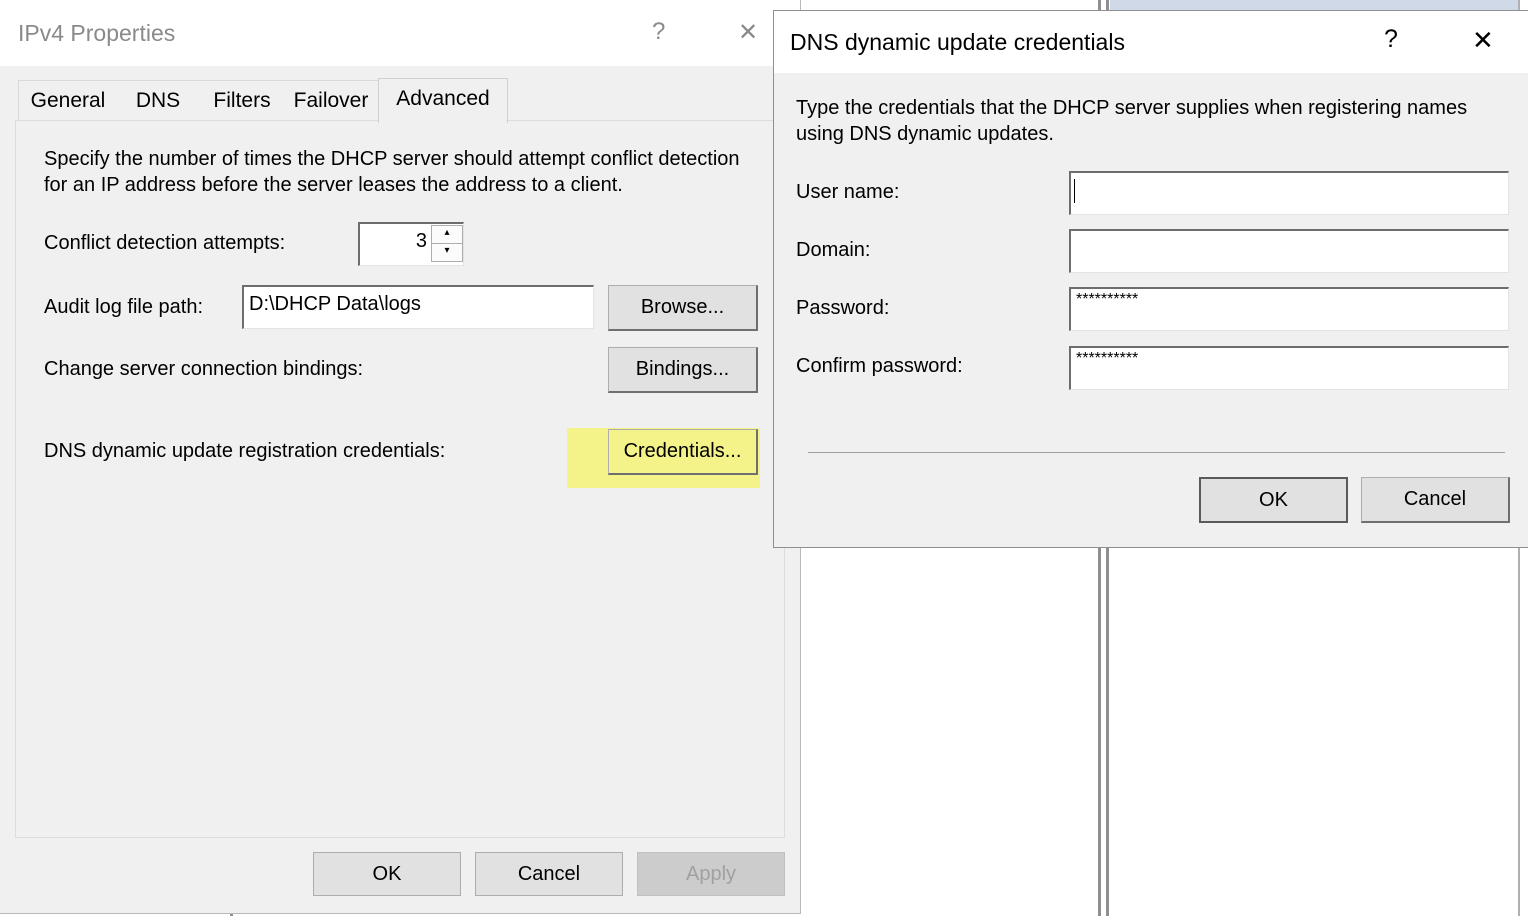 Image resolution: width=1528 pixels, height=916 pixels. Describe the element at coordinates (1289, 368) in the screenshot. I see `confirm-password-input: **********` at that location.